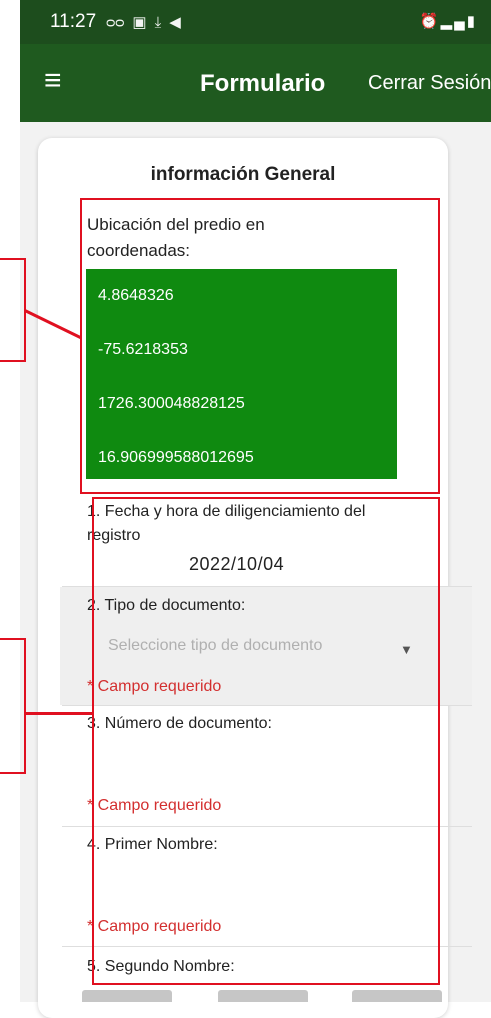  I want to click on annotation-connector, so click(59, 713).